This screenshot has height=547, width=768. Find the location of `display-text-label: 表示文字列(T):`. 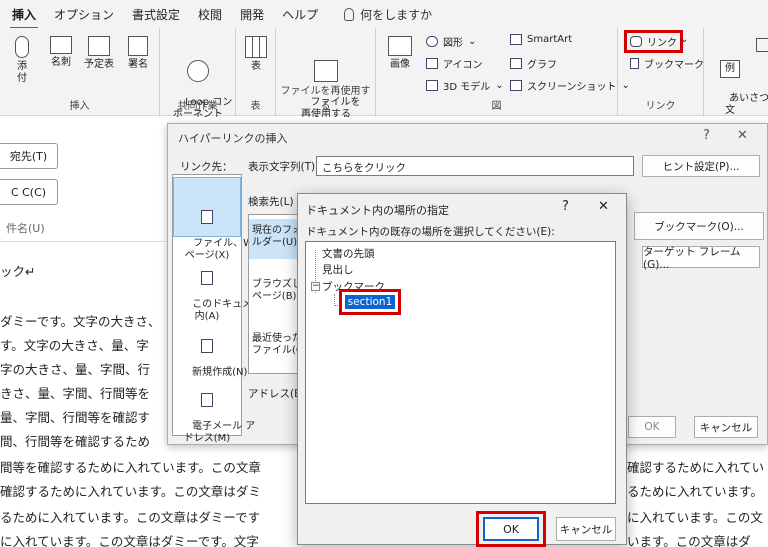

display-text-label: 表示文字列(T): is located at coordinates (283, 167).